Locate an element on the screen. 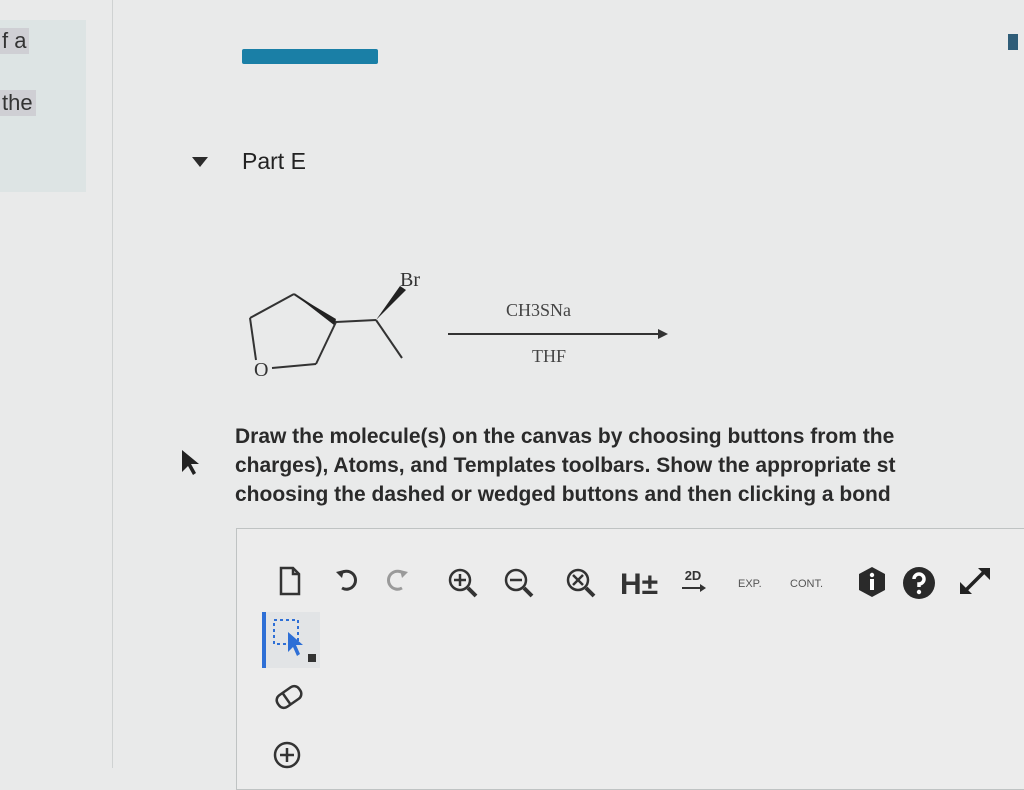 The height and width of the screenshot is (790, 1024). eraser-icon is located at coordinates (289, 697).